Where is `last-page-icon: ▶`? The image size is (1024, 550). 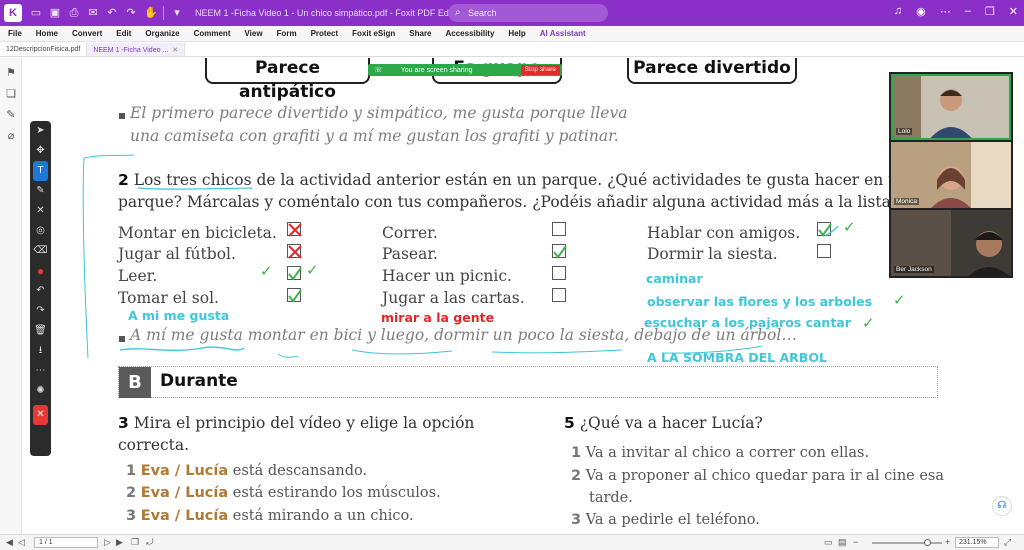 last-page-icon: ▶ is located at coordinates (119, 542).